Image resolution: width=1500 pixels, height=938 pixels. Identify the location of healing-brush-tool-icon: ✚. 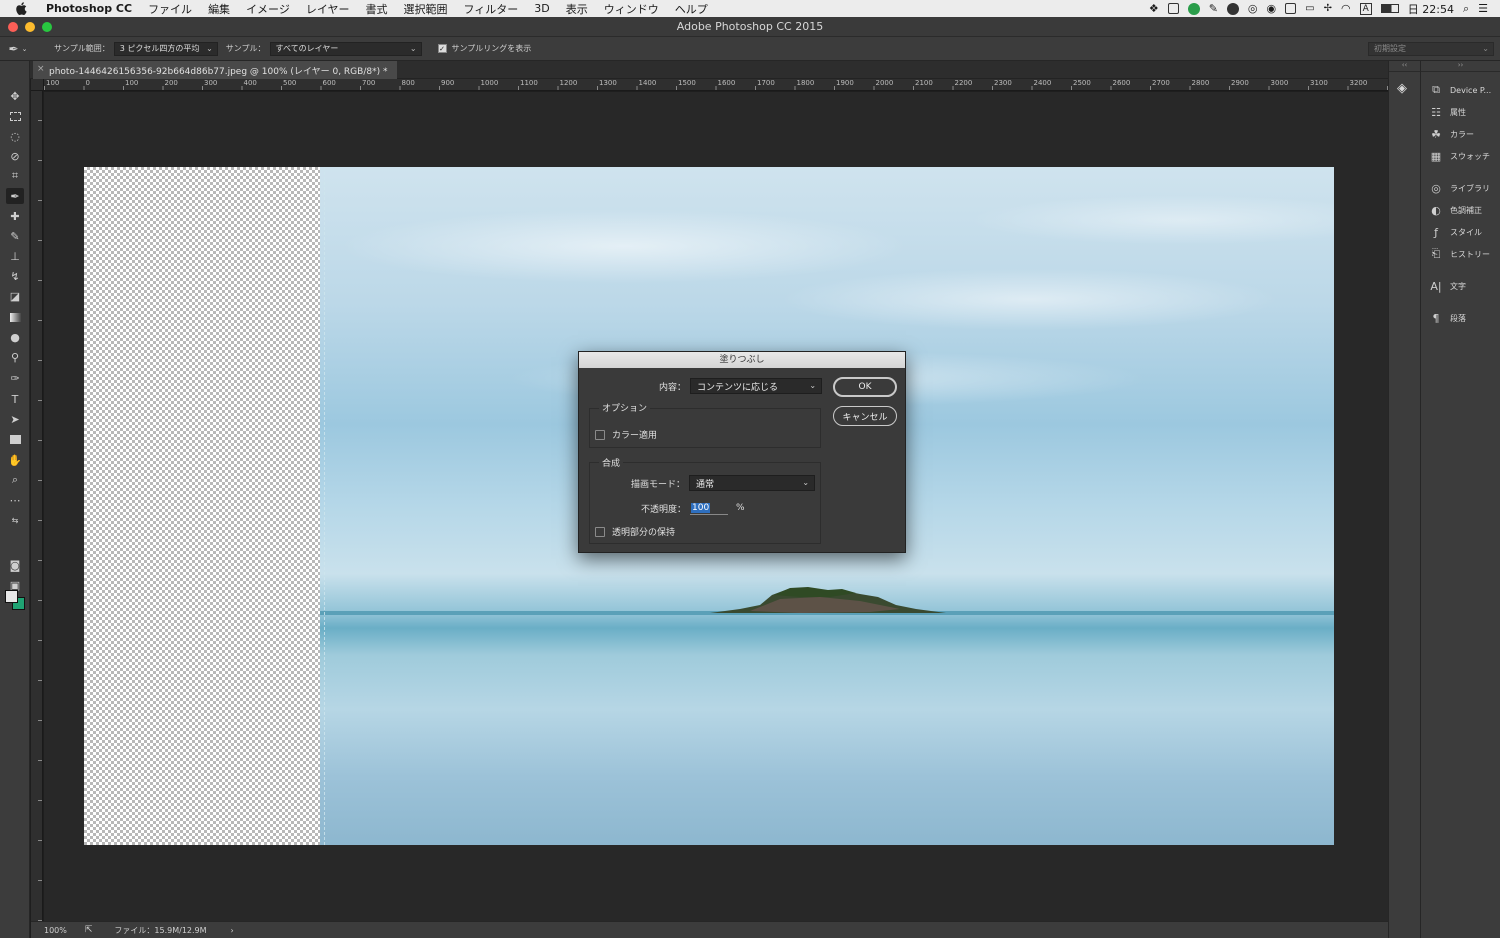
(15, 216).